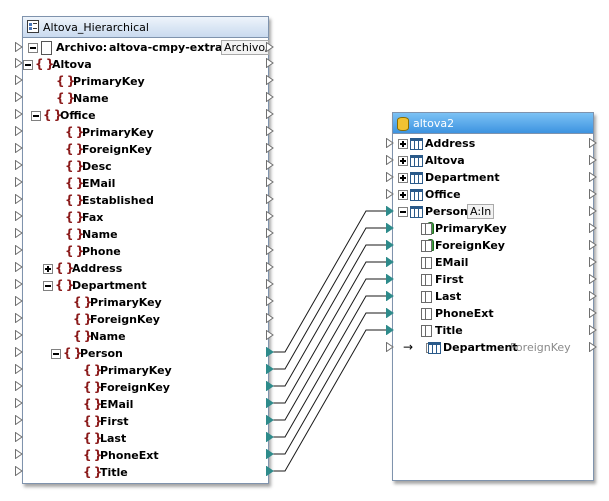  What do you see at coordinates (481, 211) in the screenshot?
I see `action-tag: A:In` at bounding box center [481, 211].